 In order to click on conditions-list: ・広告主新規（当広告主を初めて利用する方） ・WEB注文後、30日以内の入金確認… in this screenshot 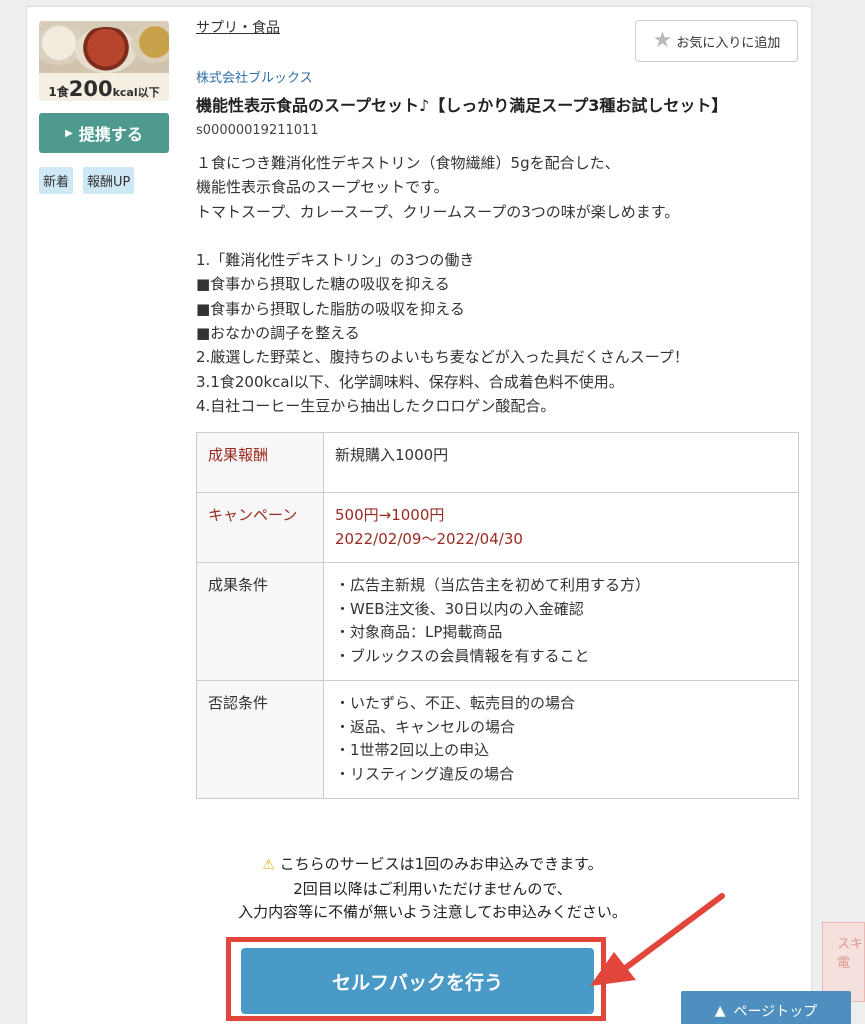, I will do `click(561, 621)`.